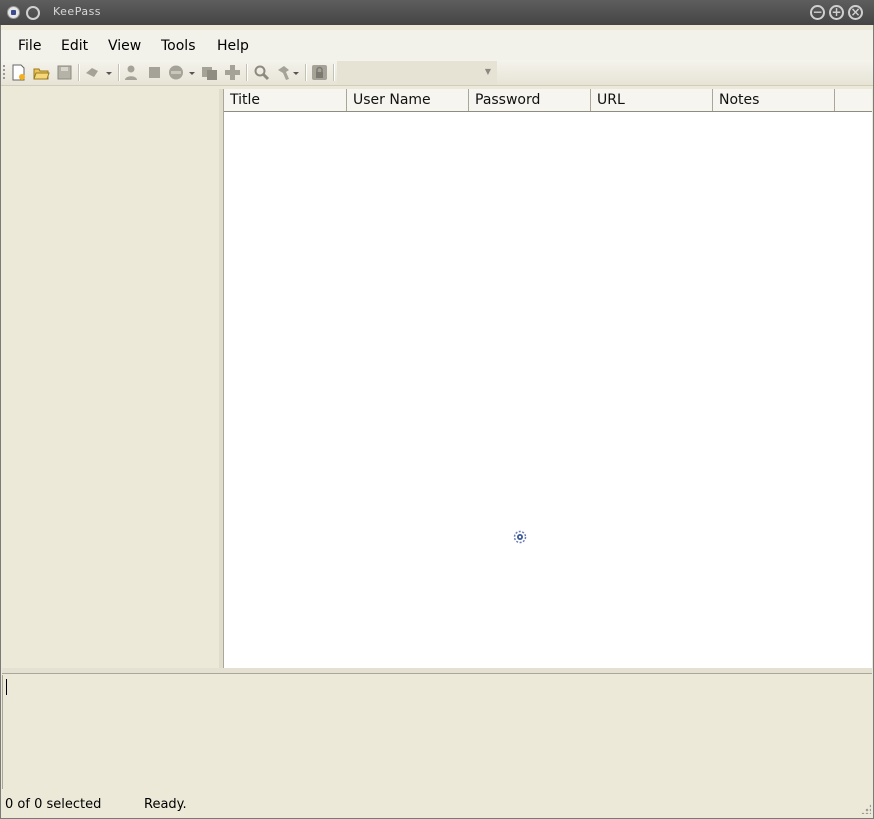 The image size is (874, 819). I want to click on column-header-password: Password, so click(530, 100).